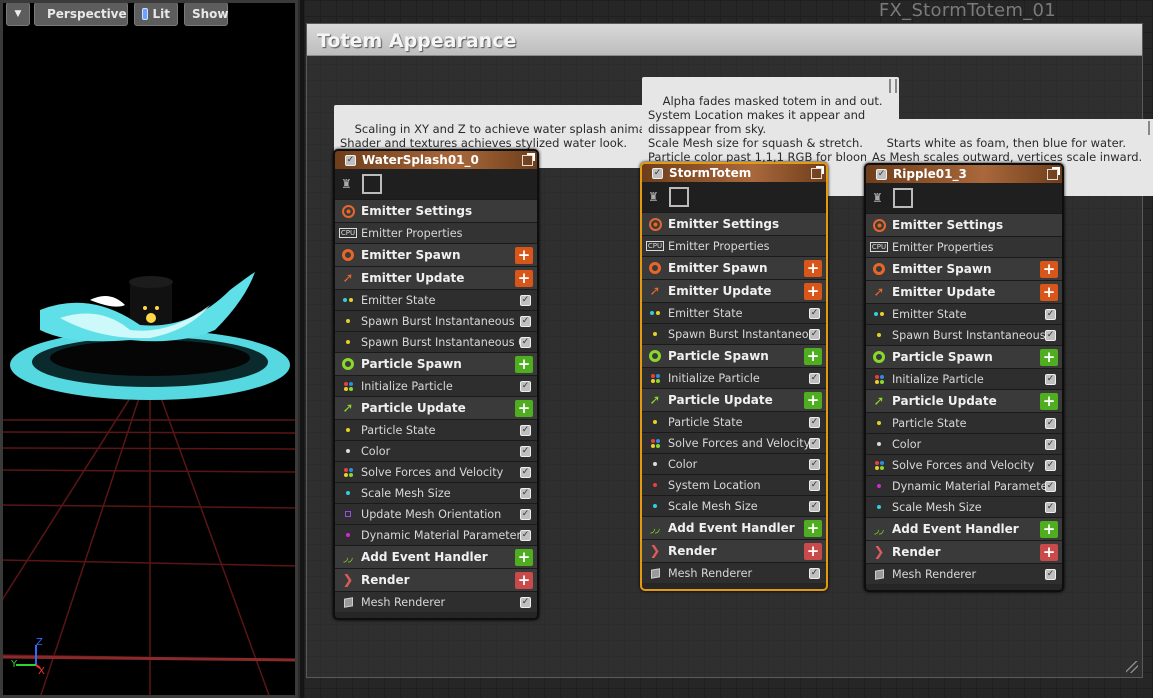  I want to click on row-initialize-particle: Initialize Particle ✓, so click(436, 385).